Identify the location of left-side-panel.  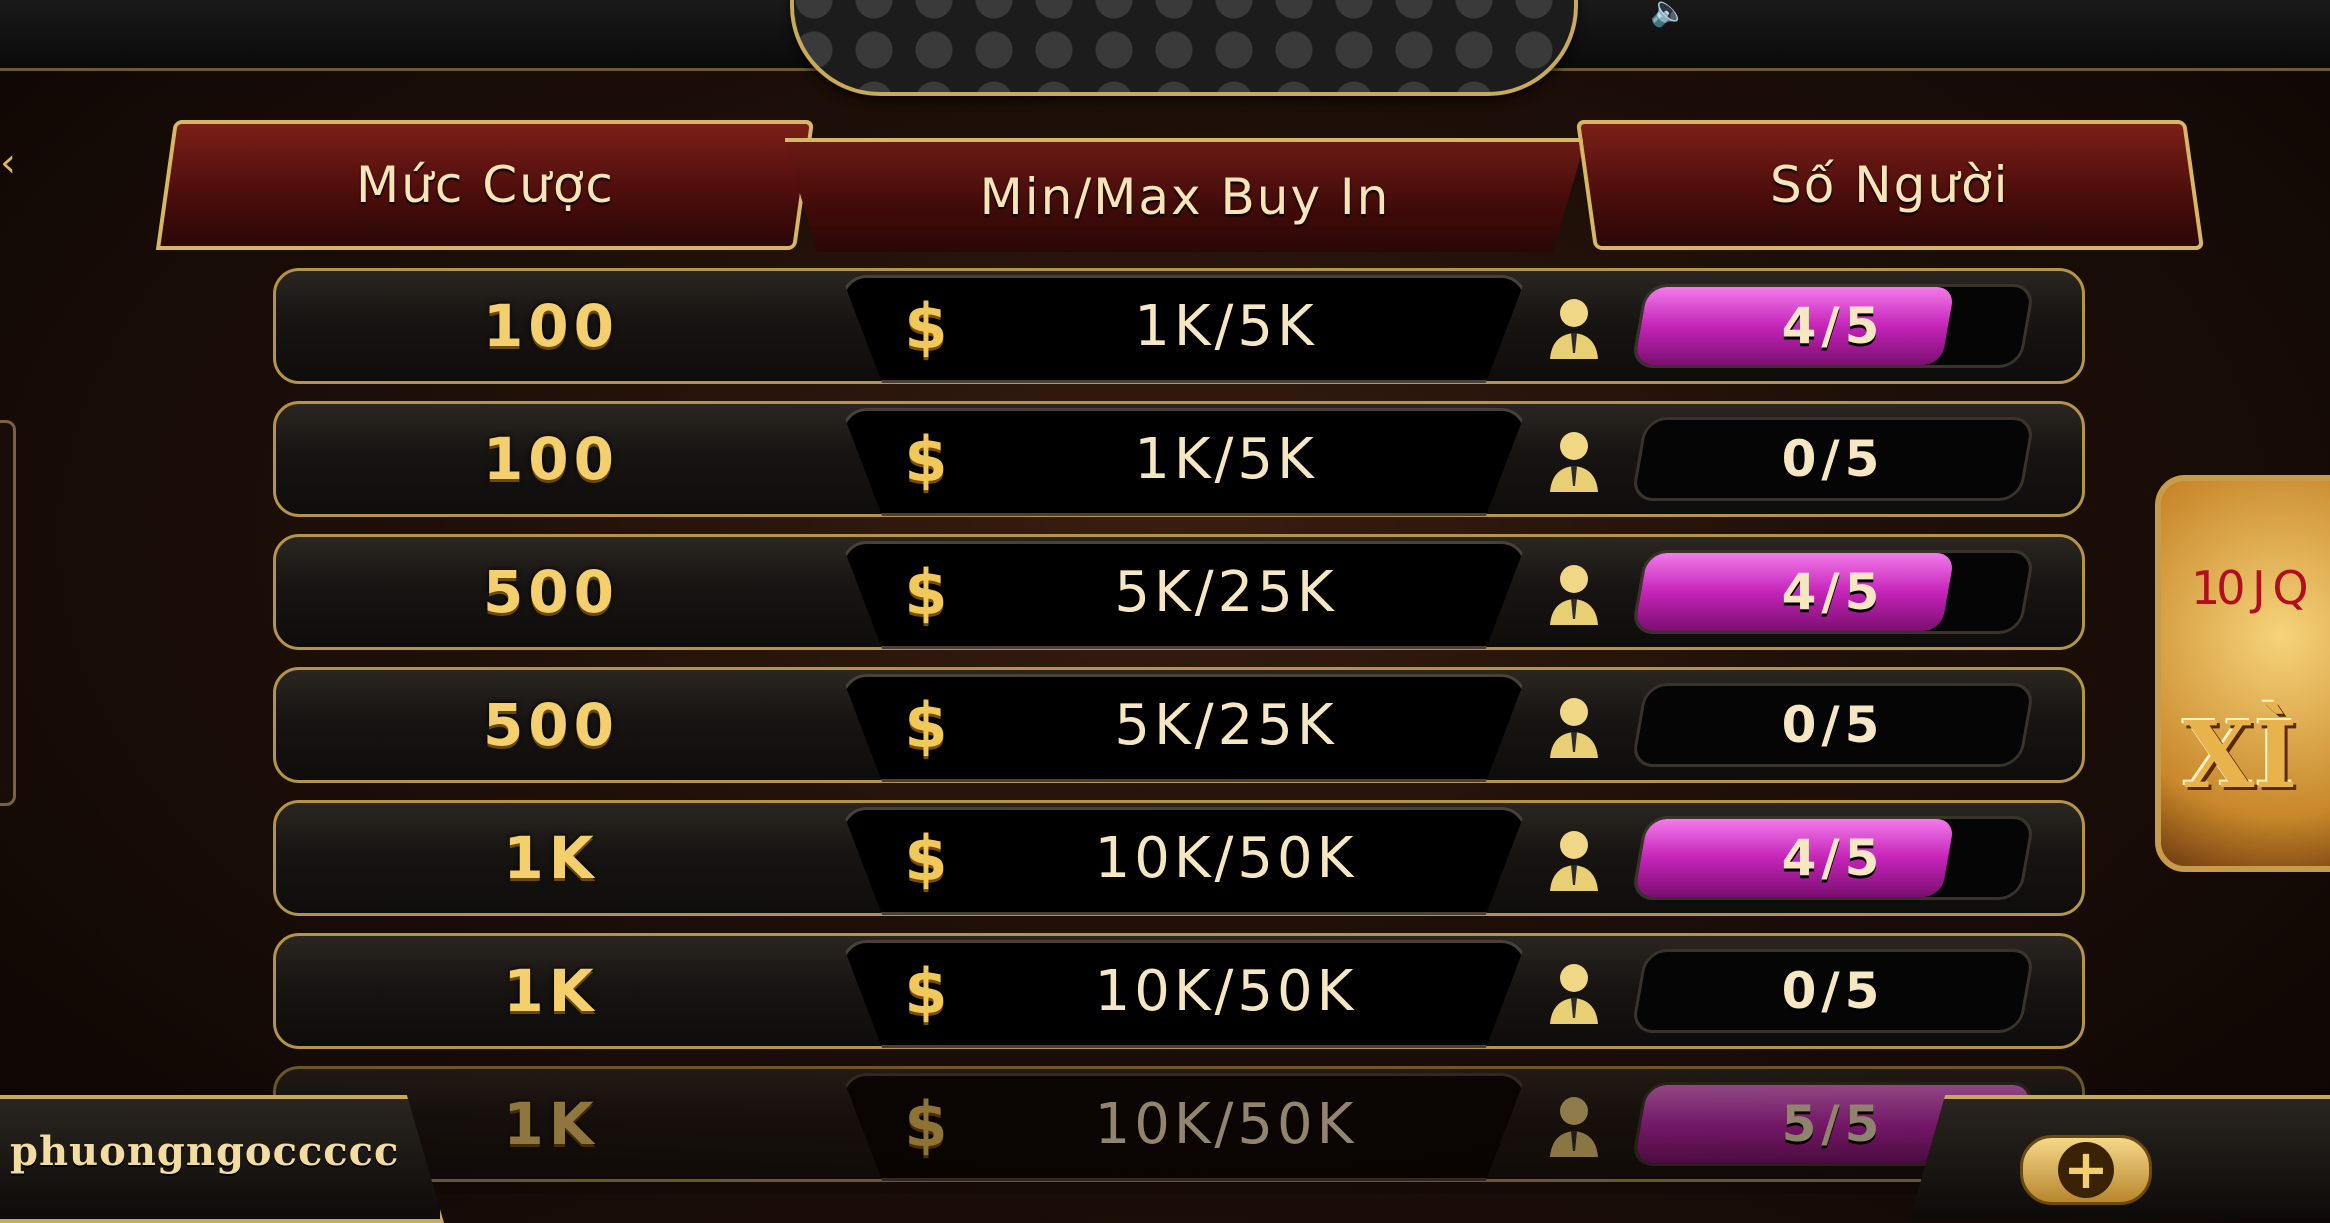
(8, 613).